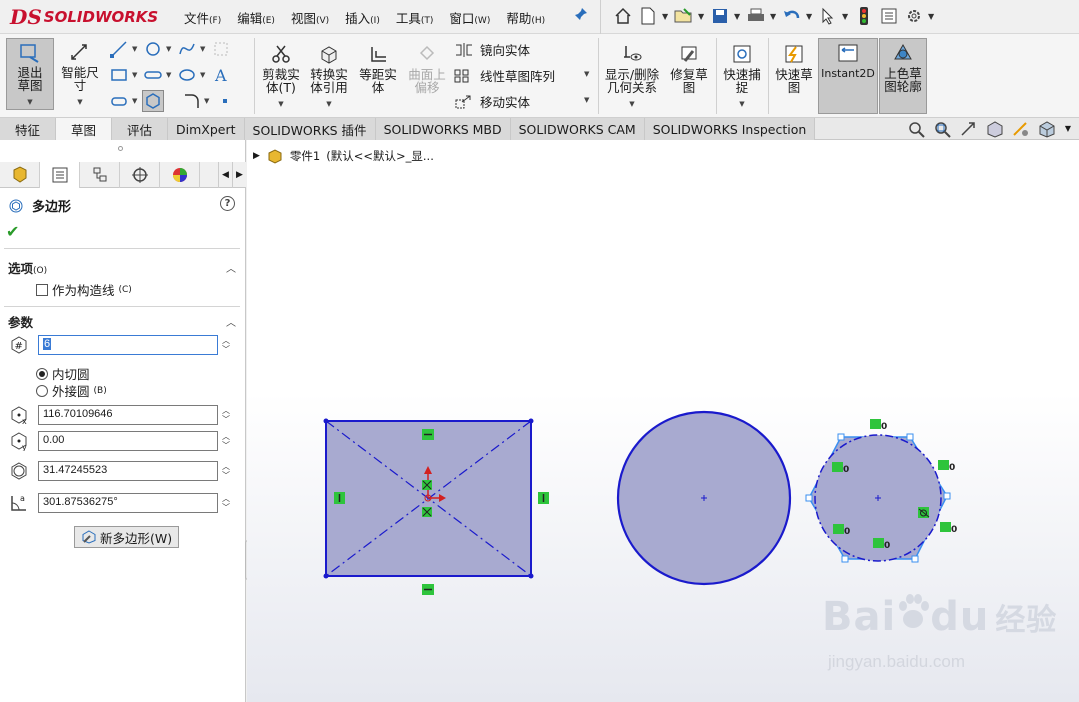  What do you see at coordinates (71, 390) in the screenshot?
I see `circumscribed-circle-radio: 外接圆 (B)` at bounding box center [71, 390].